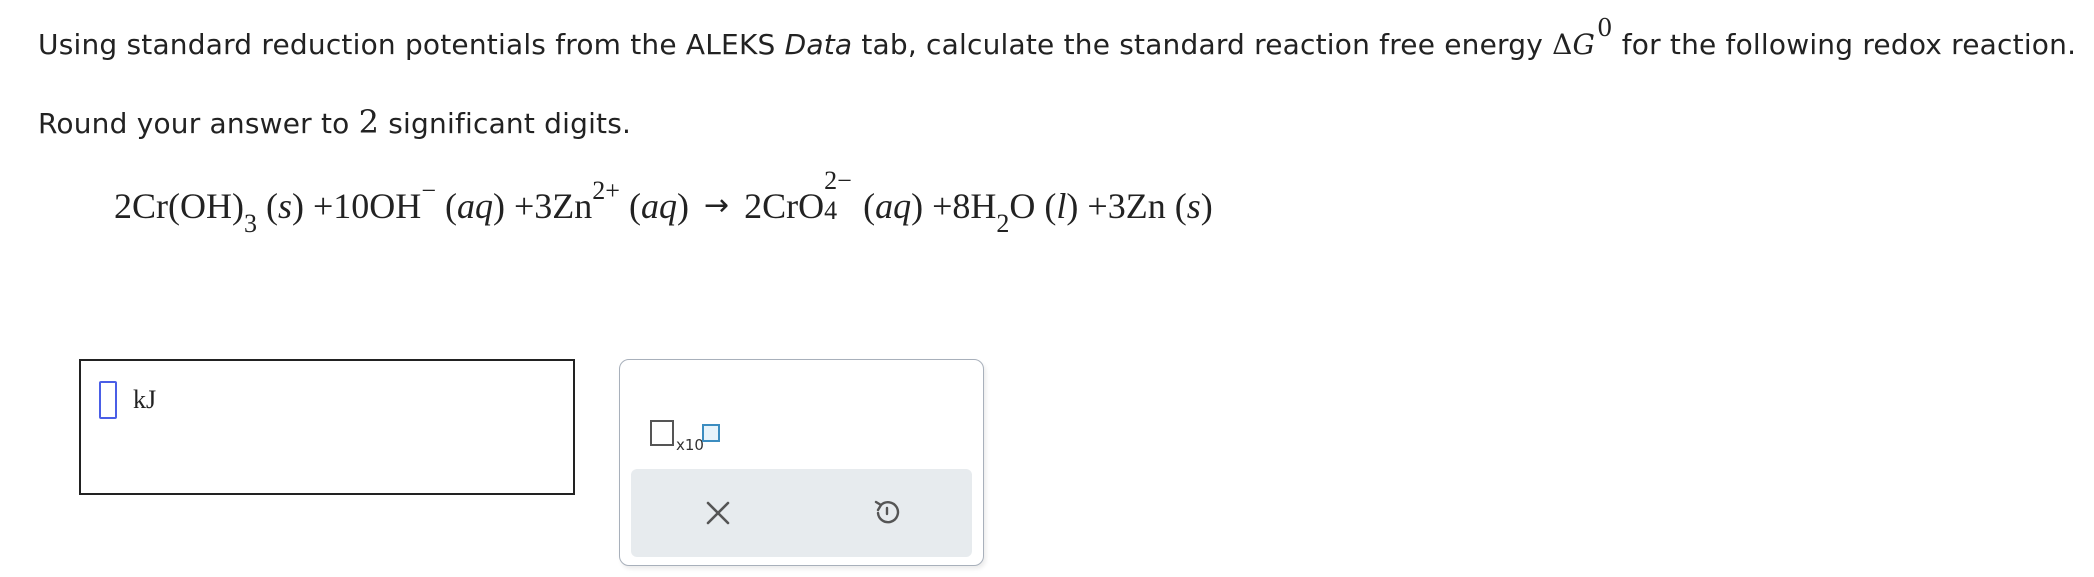 This screenshot has height=577, width=2094. I want to click on g-symbol: G, so click(1584, 44).